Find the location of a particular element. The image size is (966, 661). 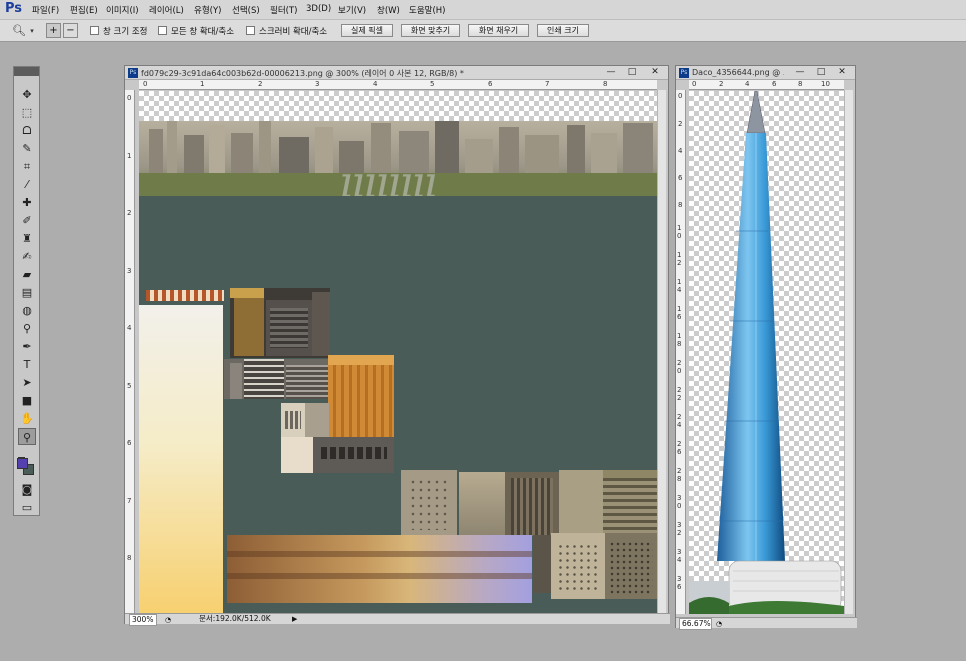

ruler-h-tick: 7 is located at coordinates (547, 84).